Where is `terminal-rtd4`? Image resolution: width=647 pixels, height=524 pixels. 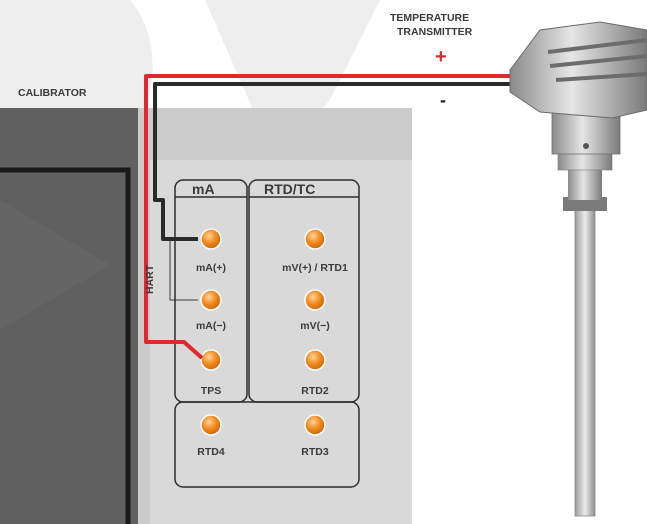
terminal-rtd4 is located at coordinates (211, 425).